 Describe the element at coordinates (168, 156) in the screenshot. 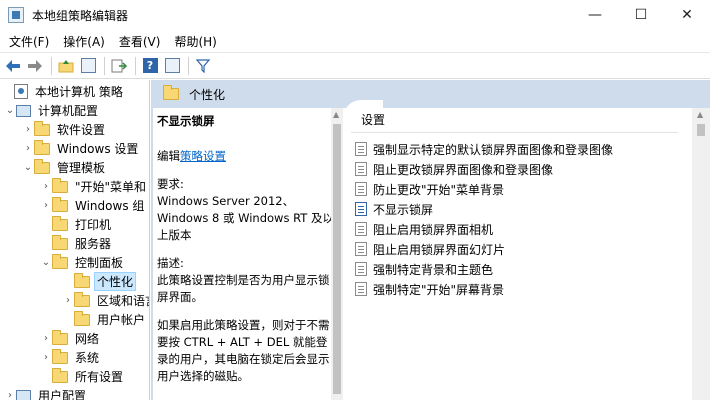

I see `edit-prefix: 编辑` at that location.